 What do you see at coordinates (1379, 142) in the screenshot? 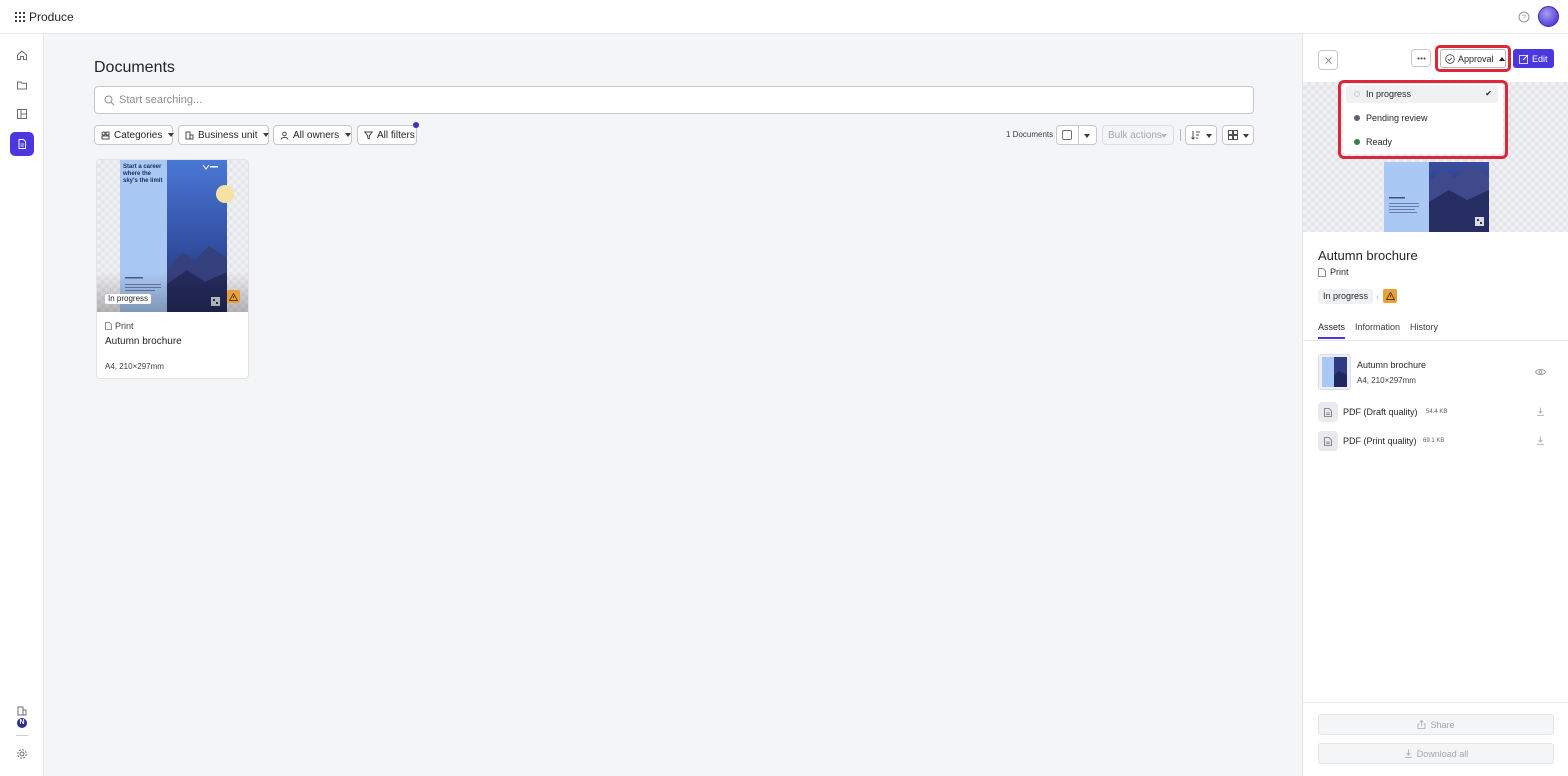
I see `menu-item-label: Ready` at bounding box center [1379, 142].